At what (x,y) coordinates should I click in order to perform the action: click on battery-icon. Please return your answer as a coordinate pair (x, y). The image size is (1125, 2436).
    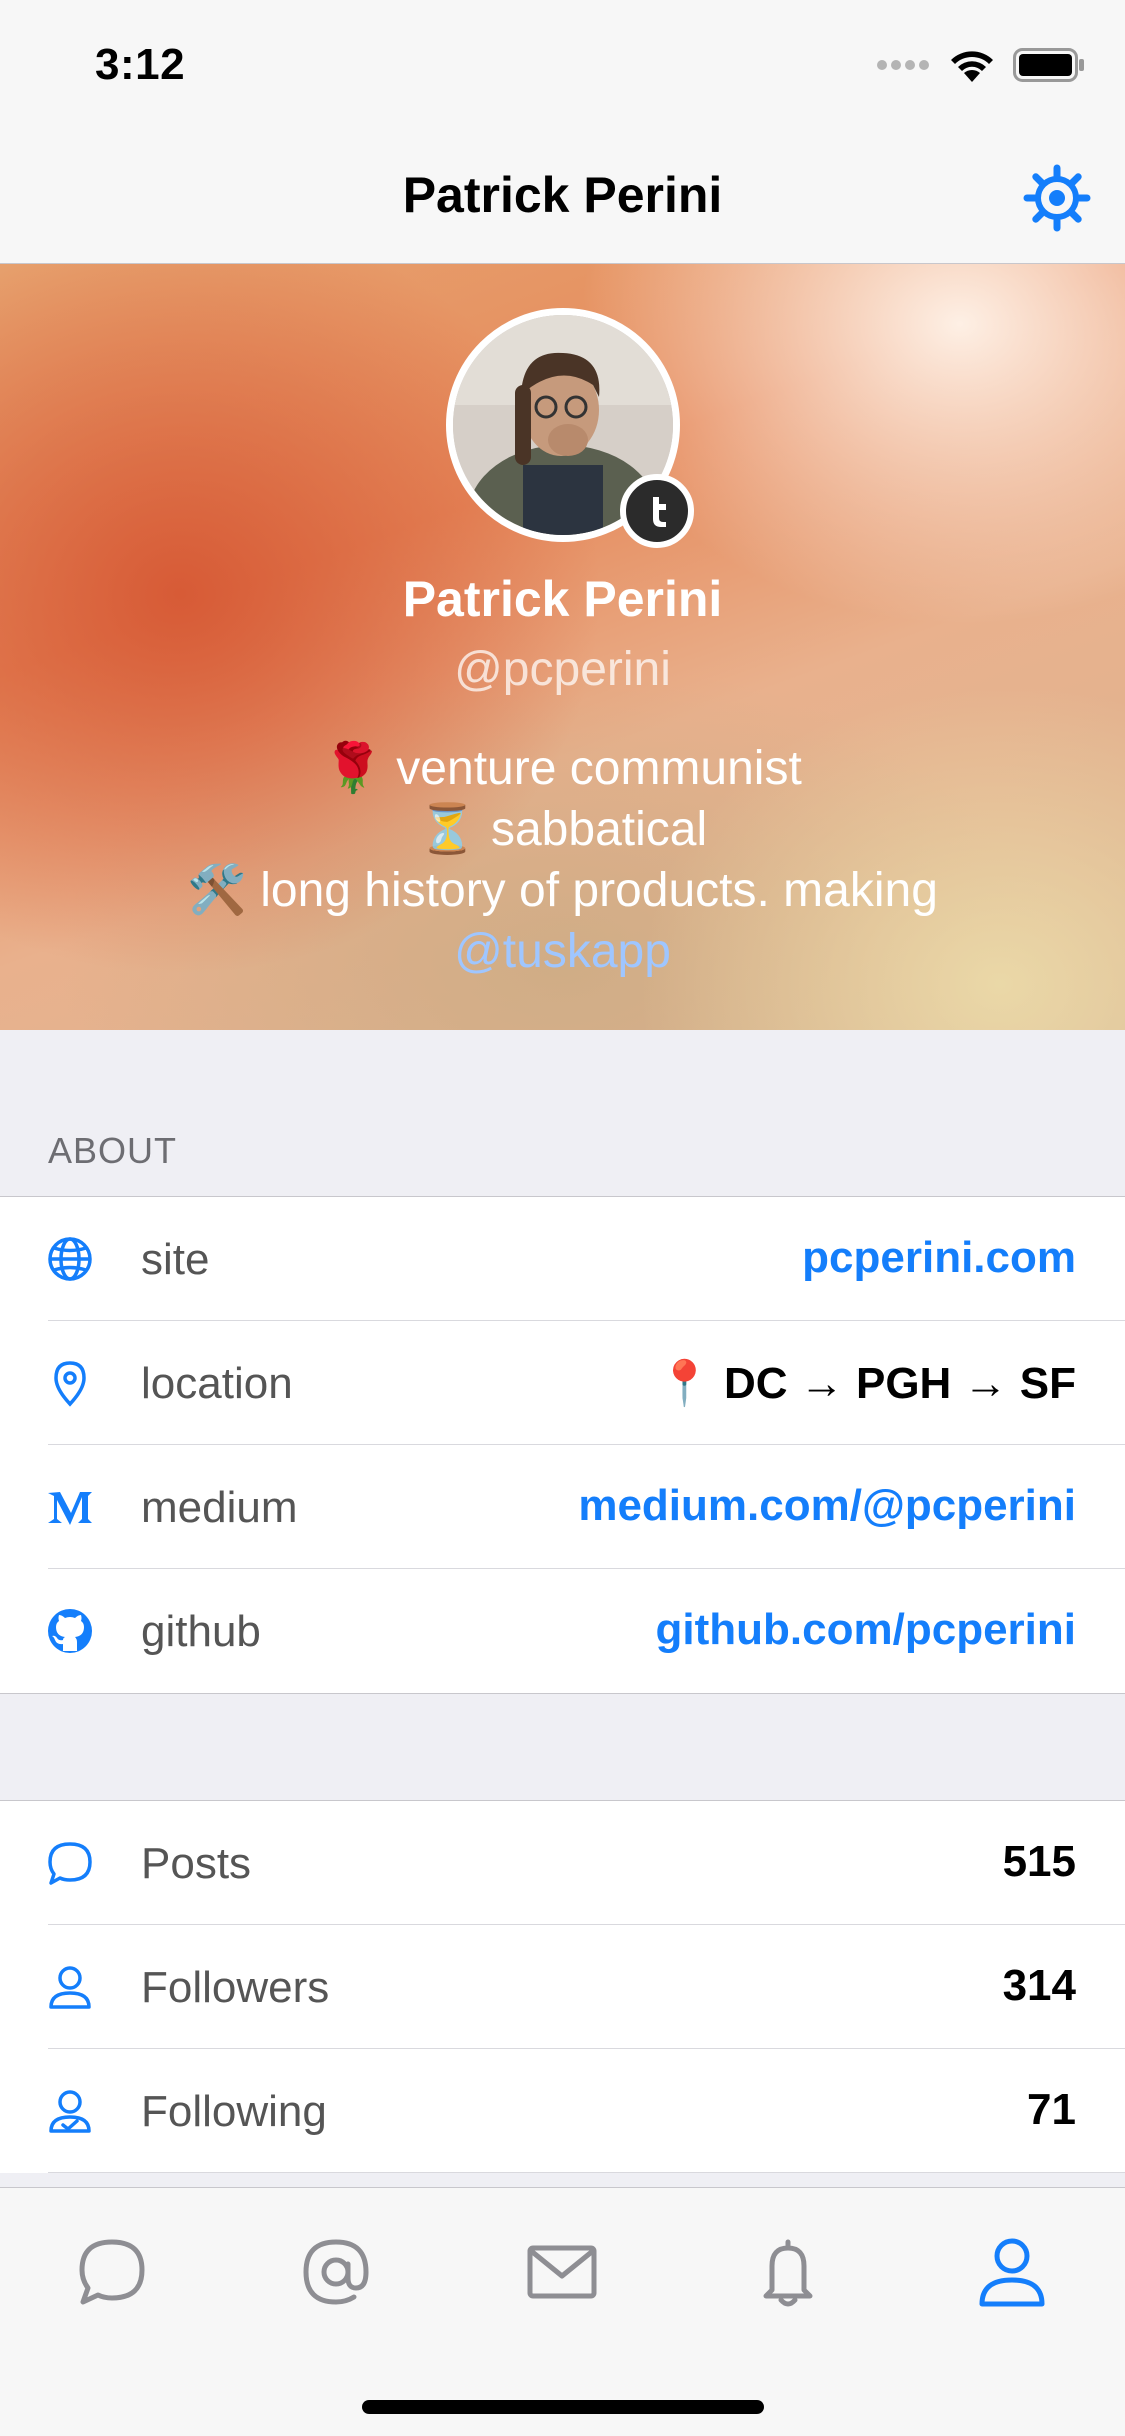
    Looking at the image, I should click on (1048, 65).